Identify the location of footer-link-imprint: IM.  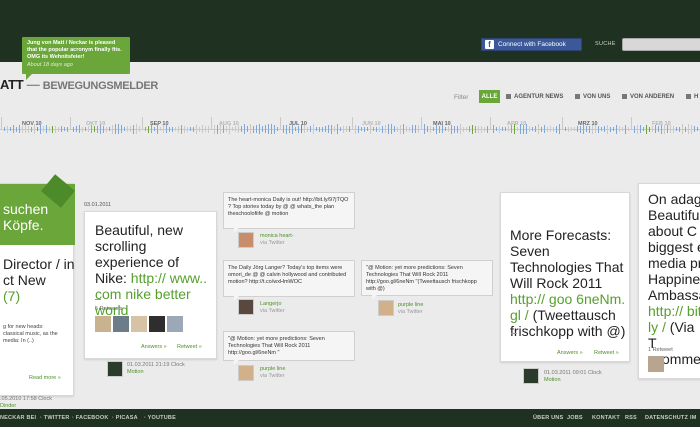
(693, 418).